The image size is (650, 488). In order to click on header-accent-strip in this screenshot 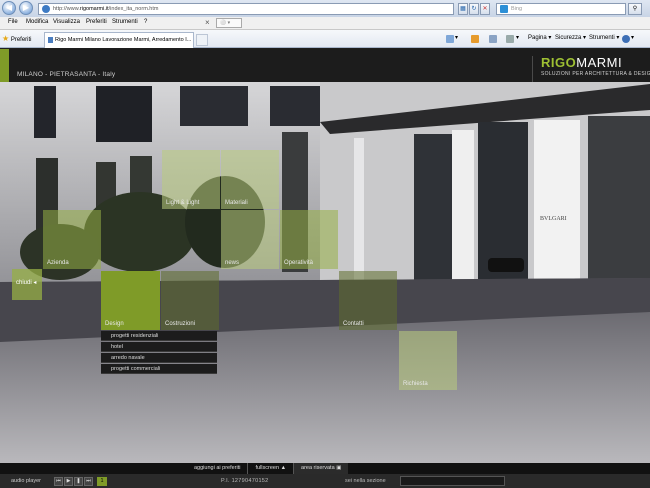, I will do `click(4, 65)`.